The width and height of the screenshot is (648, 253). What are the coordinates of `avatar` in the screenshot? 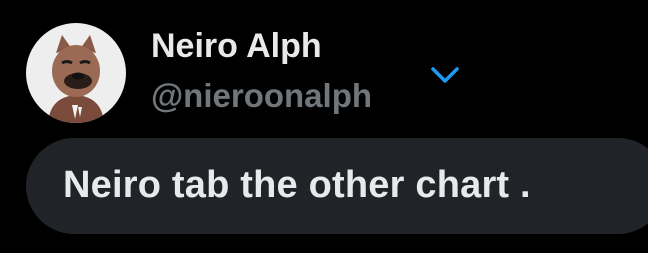 It's located at (76, 73).